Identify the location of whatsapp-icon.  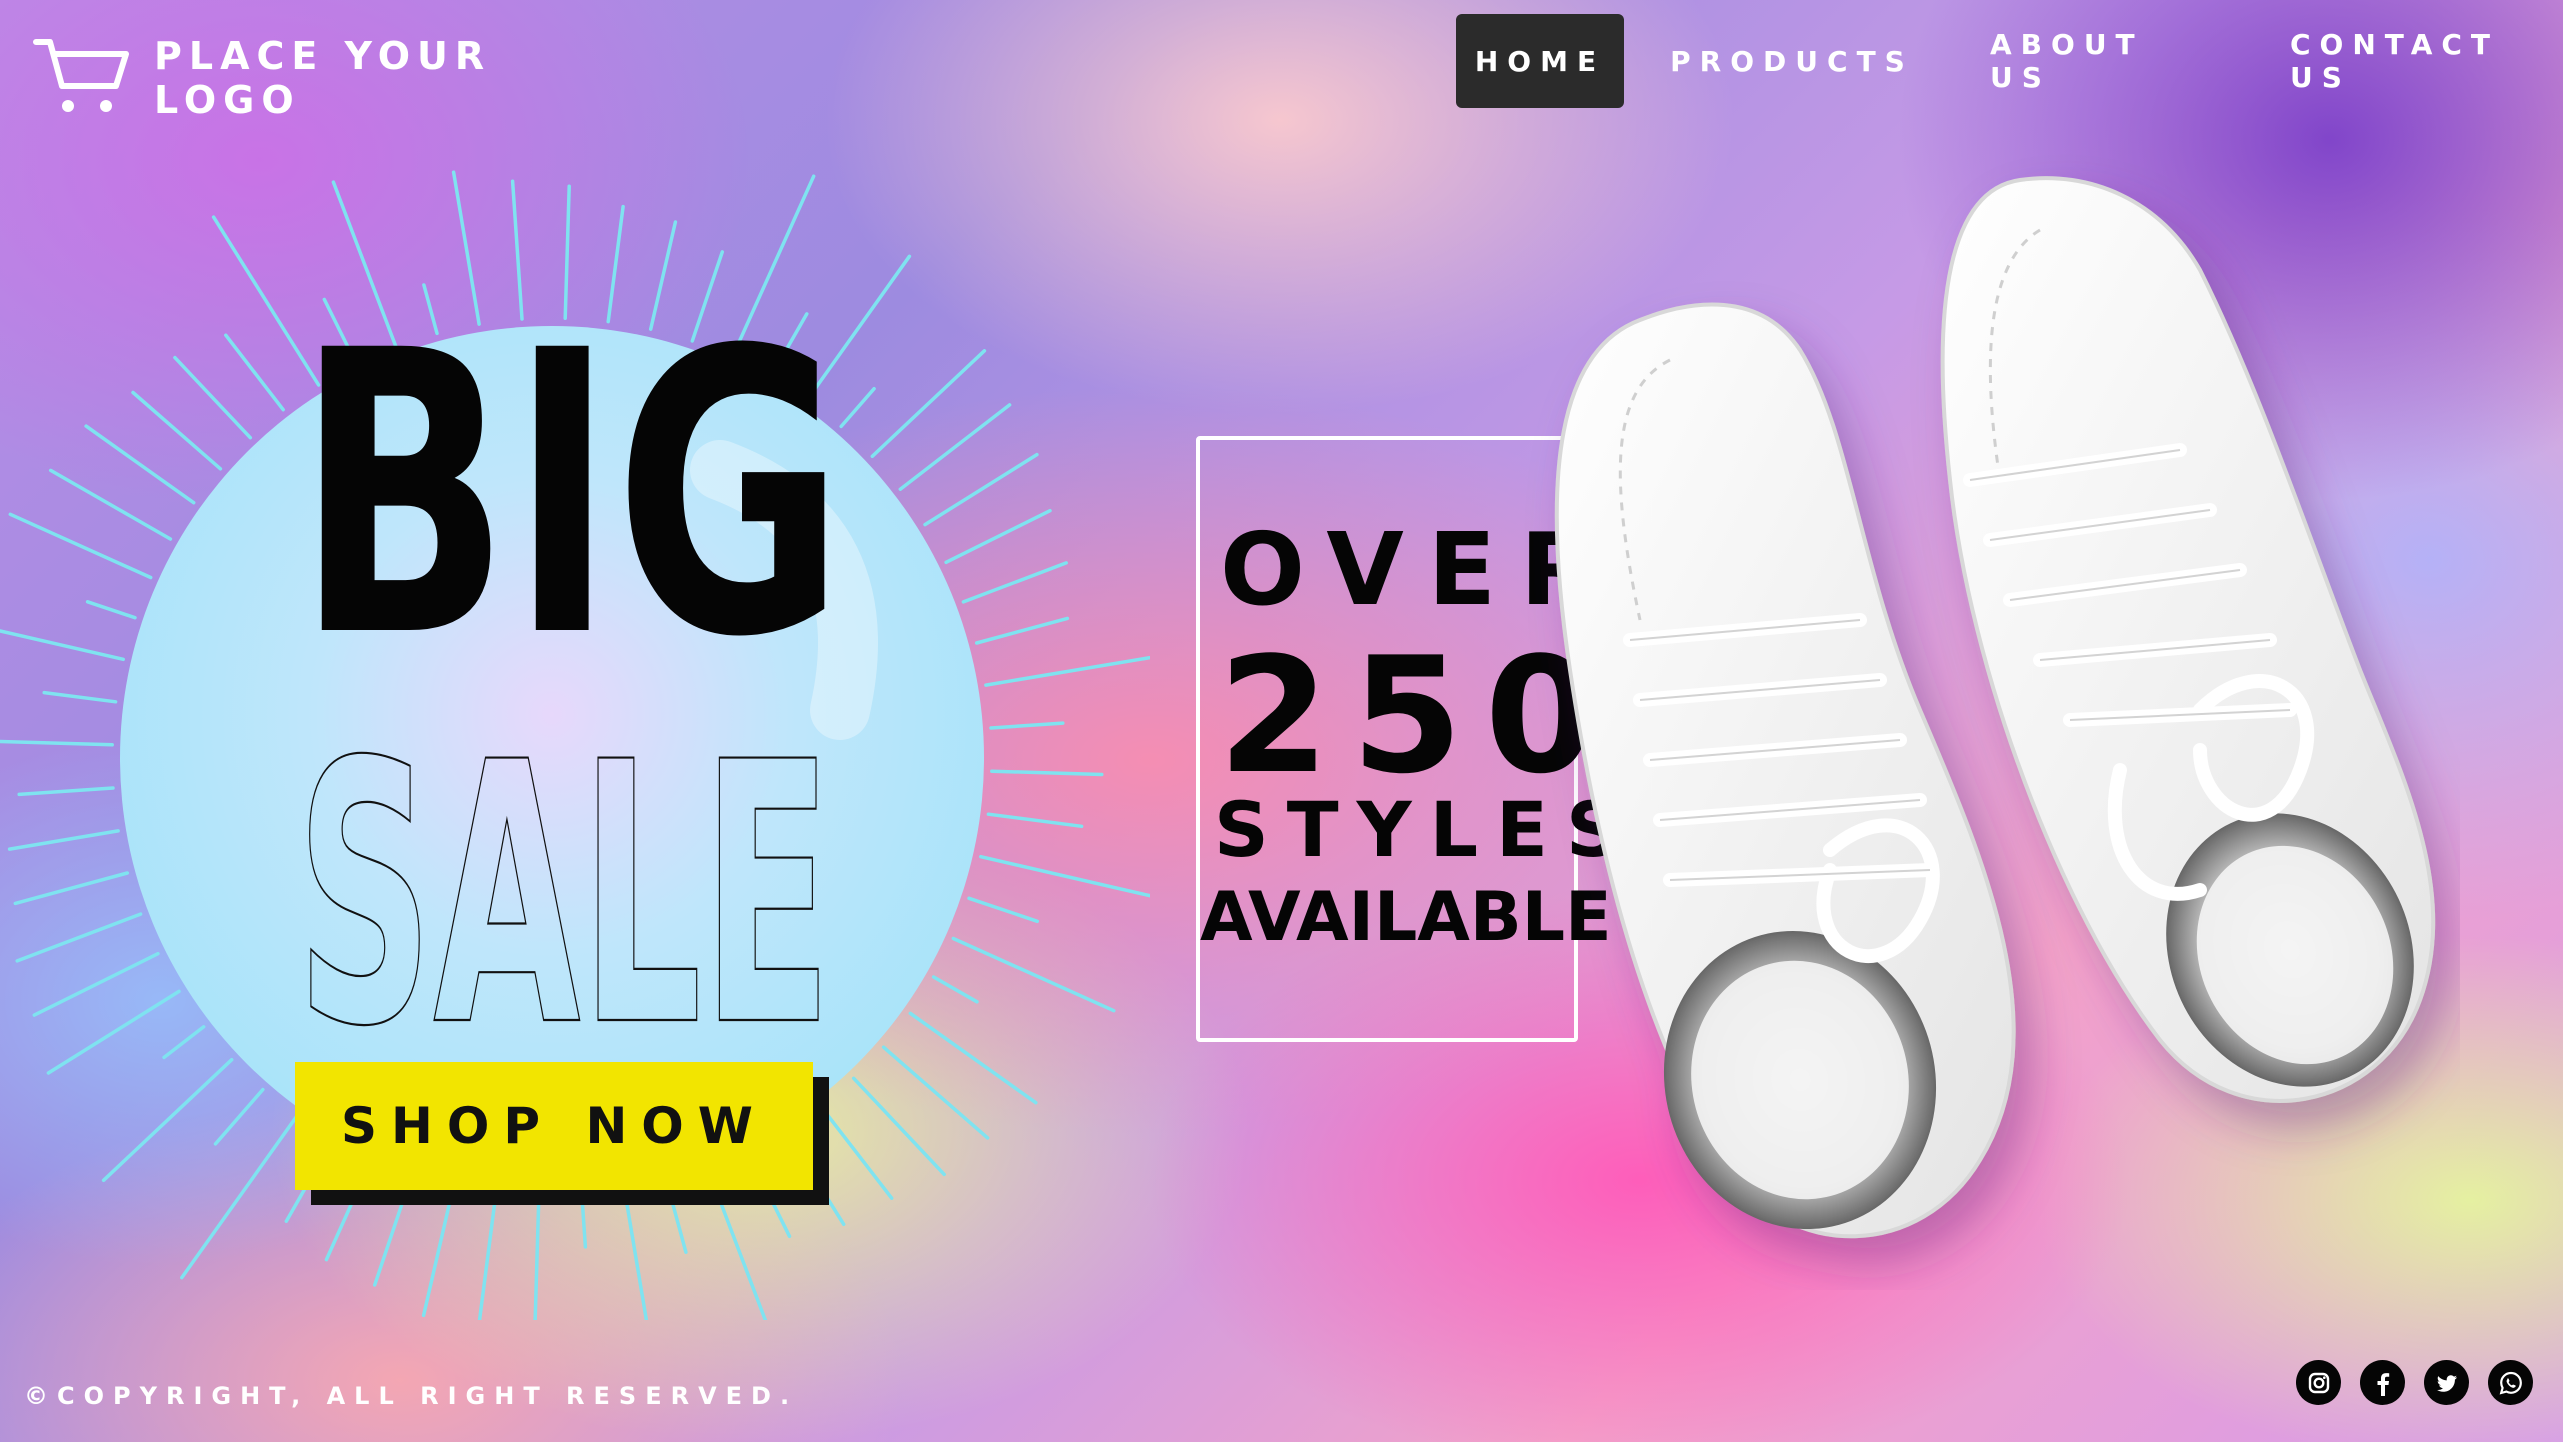
(2510, 1382).